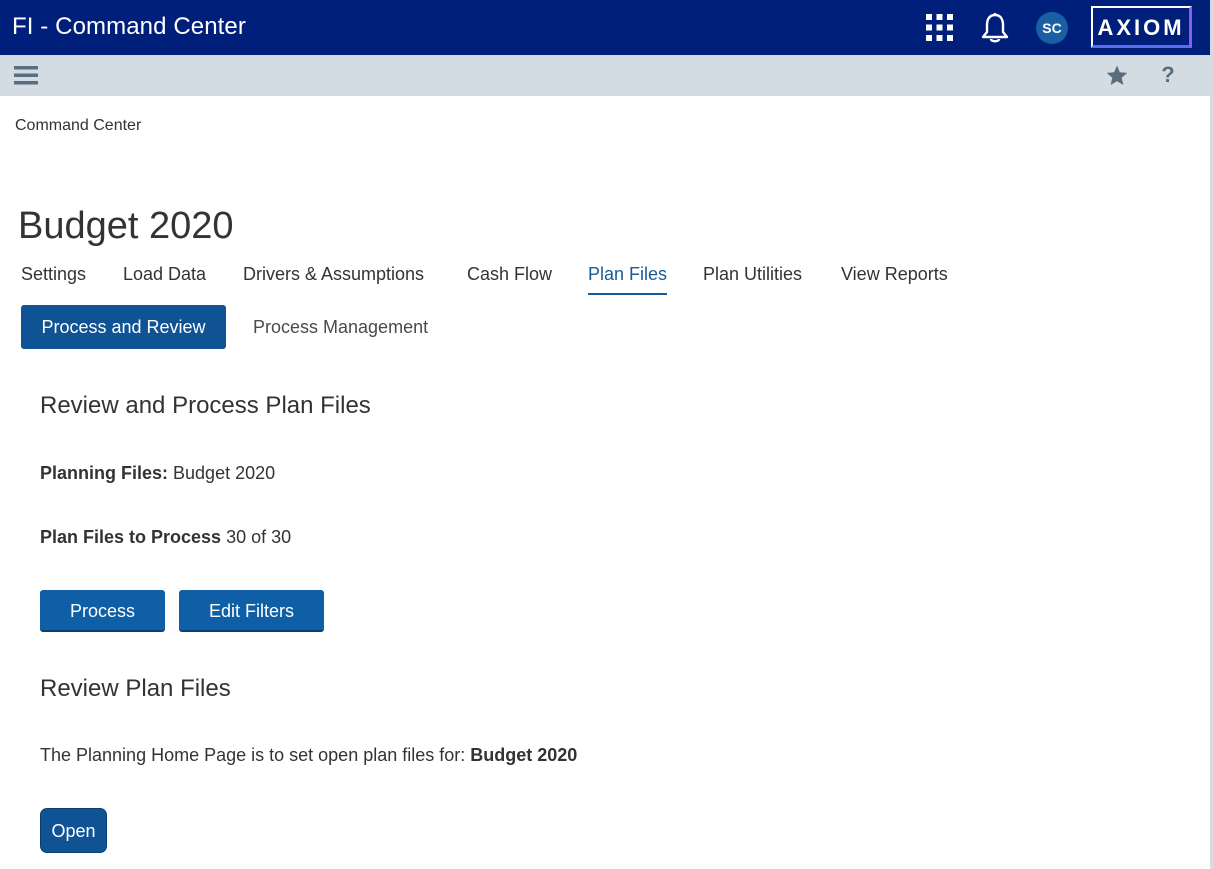 The image size is (1214, 869). What do you see at coordinates (333, 278) in the screenshot?
I see `tab-drivers-assumptions: Drivers & Assumptions` at bounding box center [333, 278].